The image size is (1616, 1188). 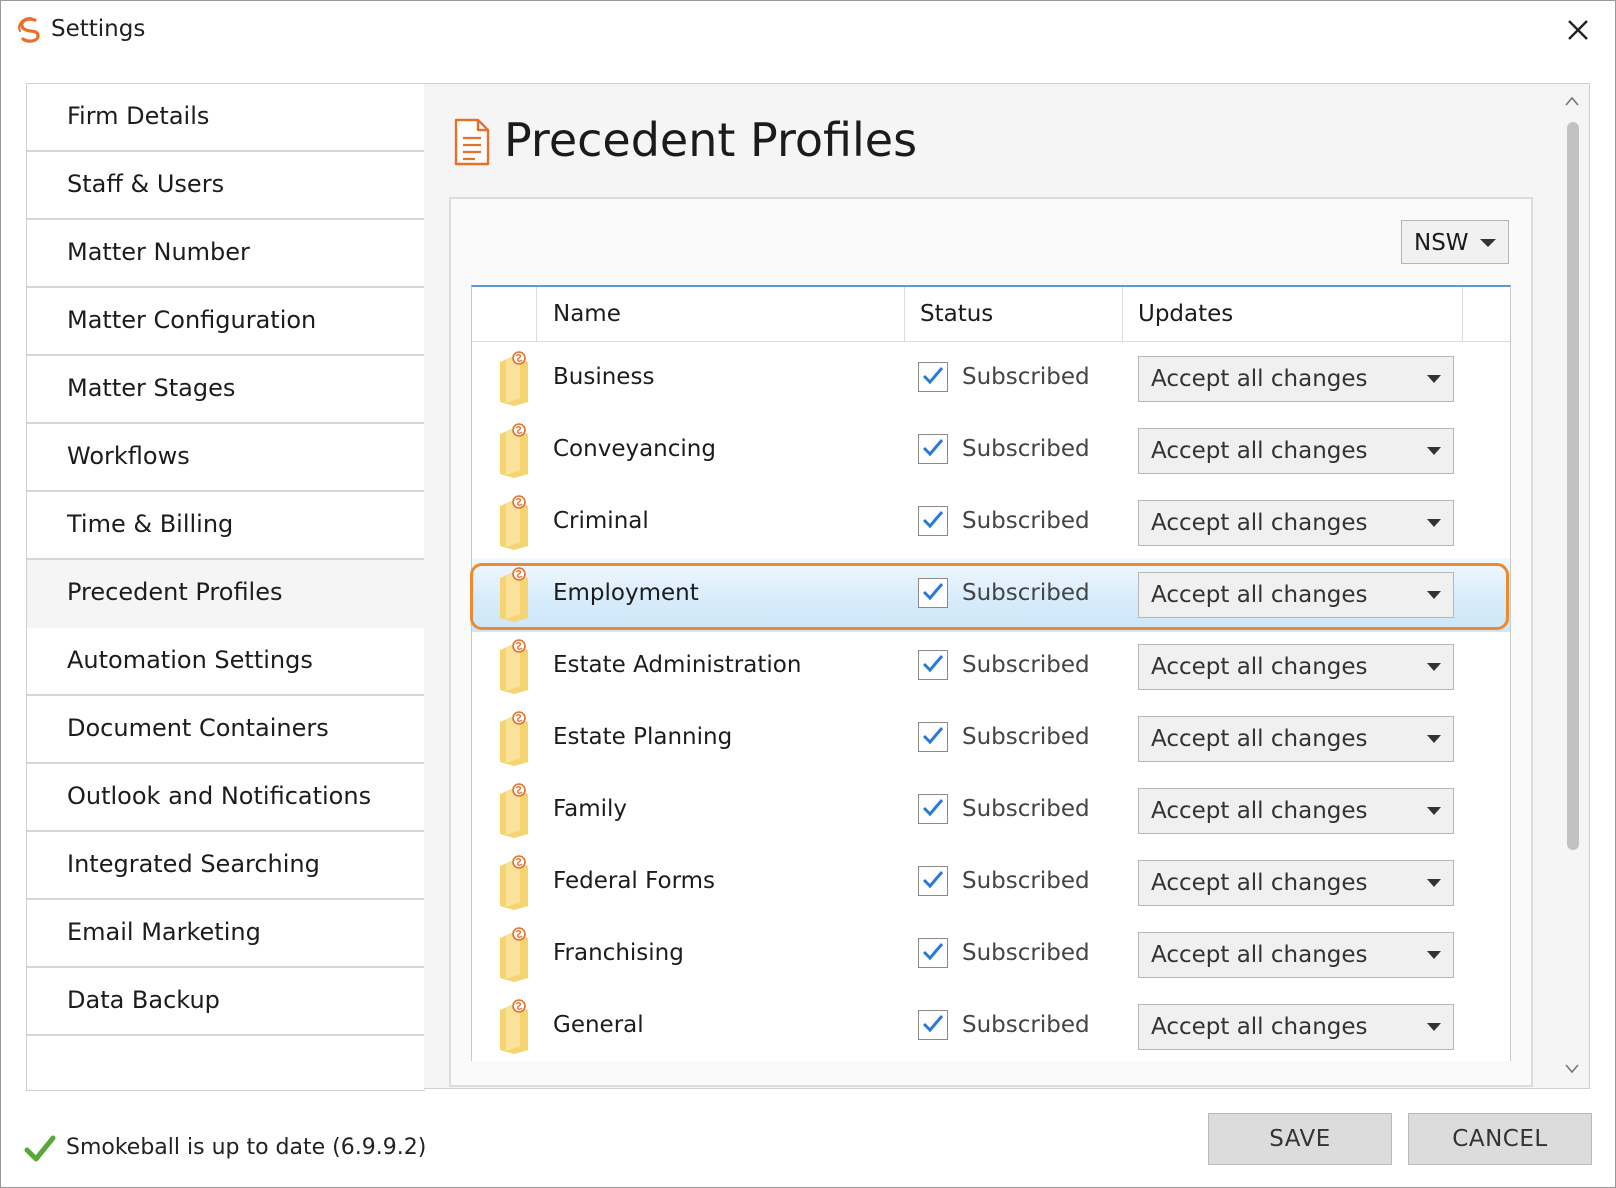 I want to click on smokeball-logo-icon, so click(x=29, y=30).